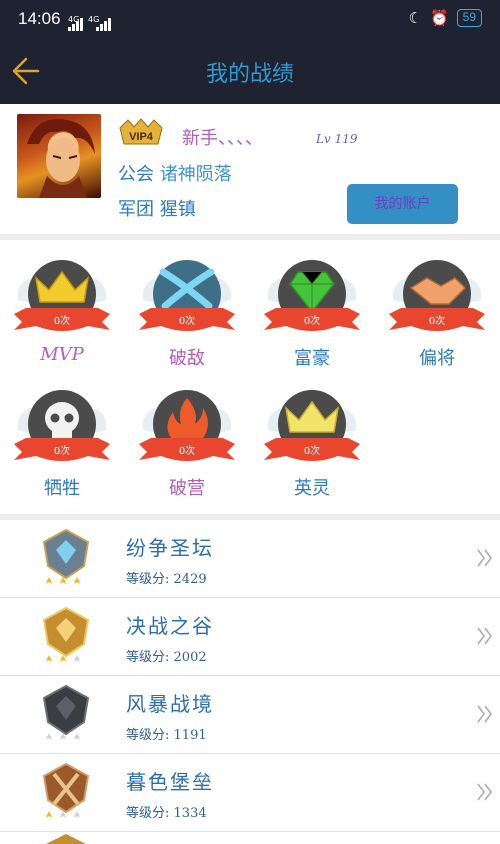  Describe the element at coordinates (166, 657) in the screenshot. I see `rank-score: 等级分: 2002` at that location.